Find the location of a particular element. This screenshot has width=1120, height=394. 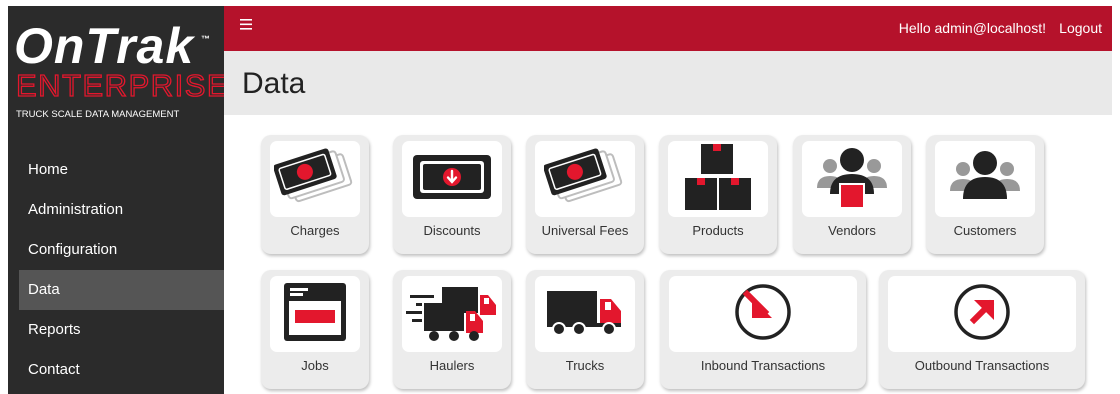

products-icon is located at coordinates (718, 179).